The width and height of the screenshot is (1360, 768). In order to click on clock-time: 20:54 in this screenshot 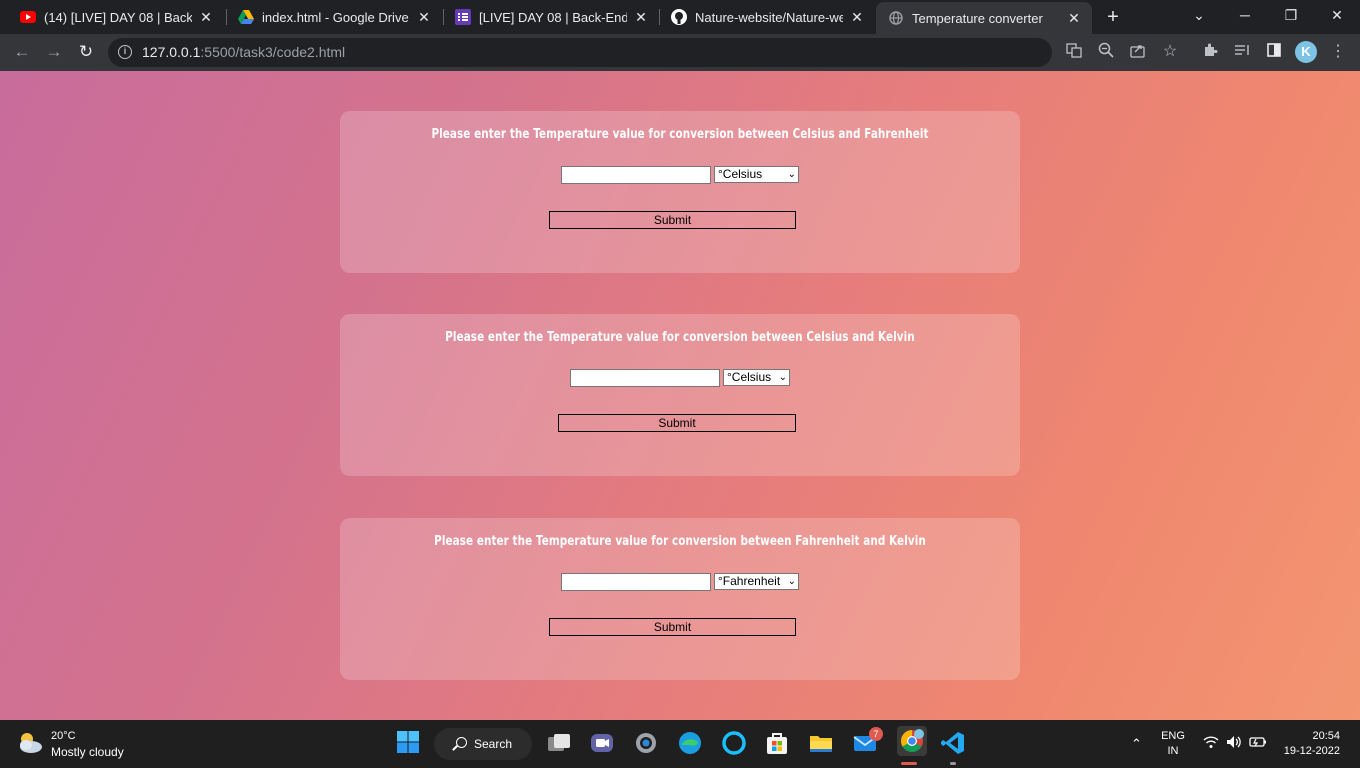, I will do `click(1325, 736)`.